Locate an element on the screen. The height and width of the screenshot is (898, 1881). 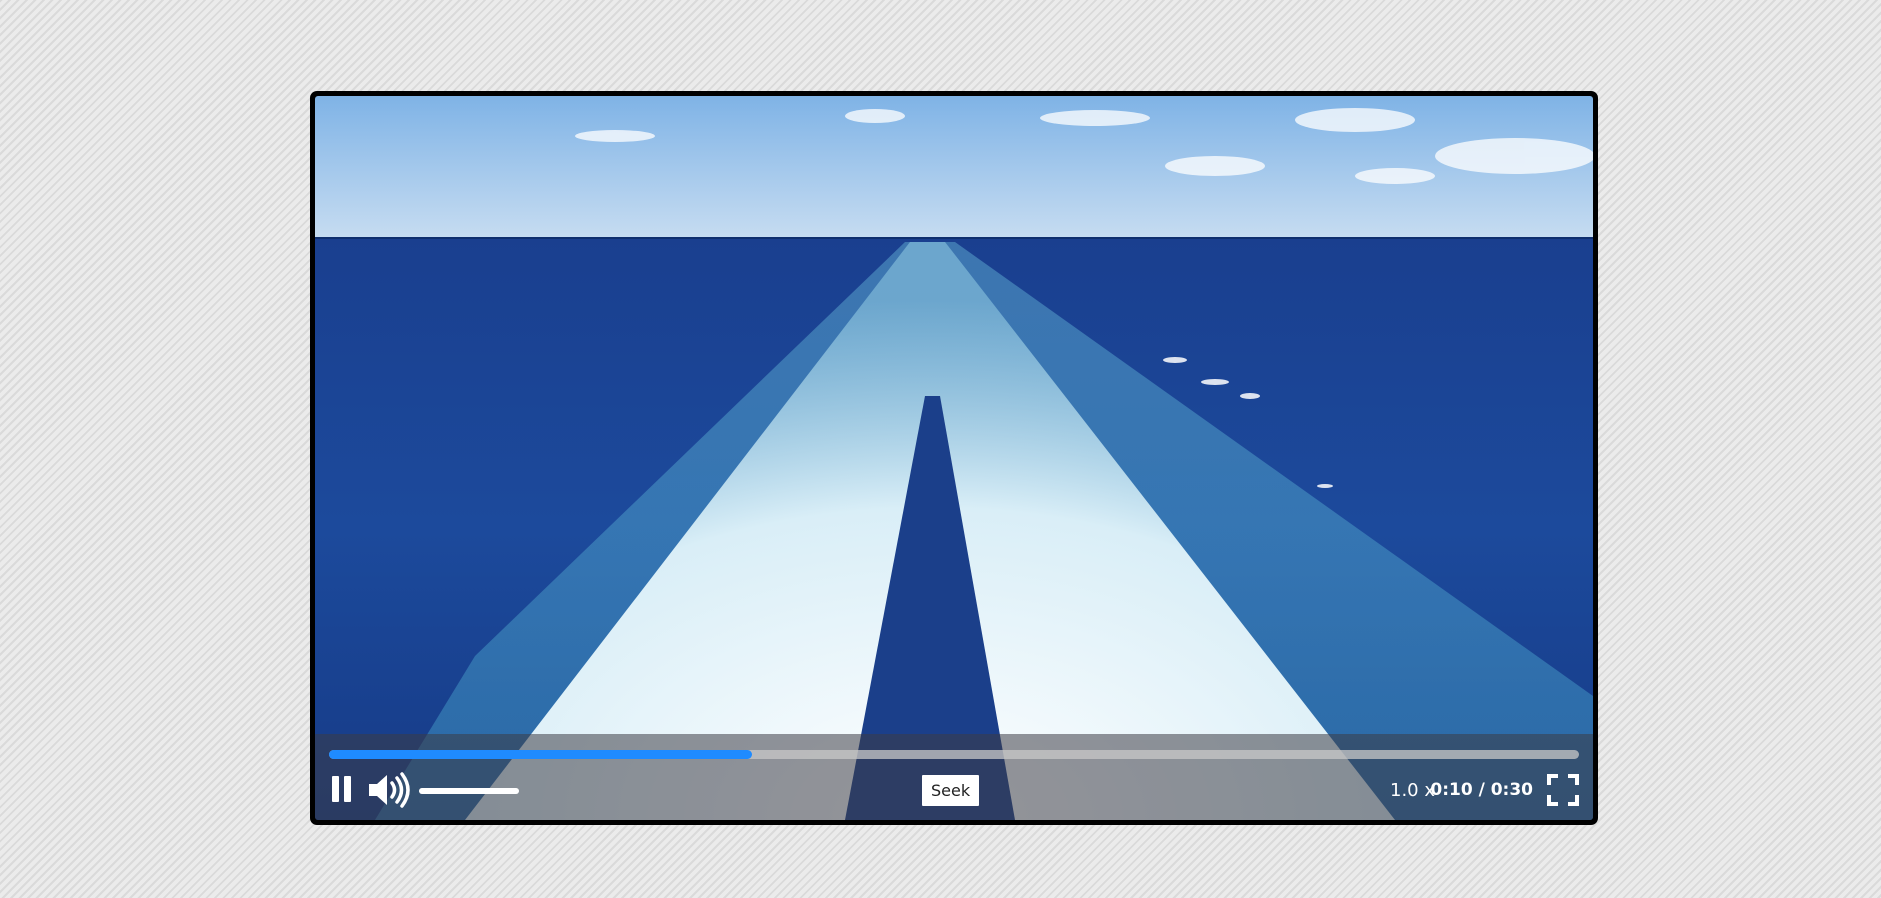
progress-bar is located at coordinates (954, 754).